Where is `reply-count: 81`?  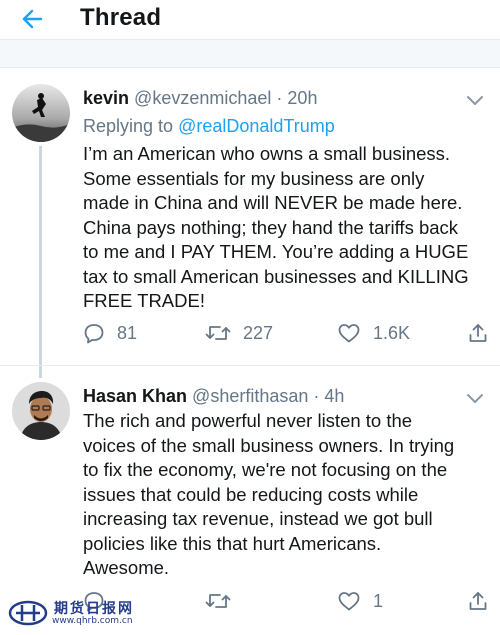 reply-count: 81 is located at coordinates (127, 332).